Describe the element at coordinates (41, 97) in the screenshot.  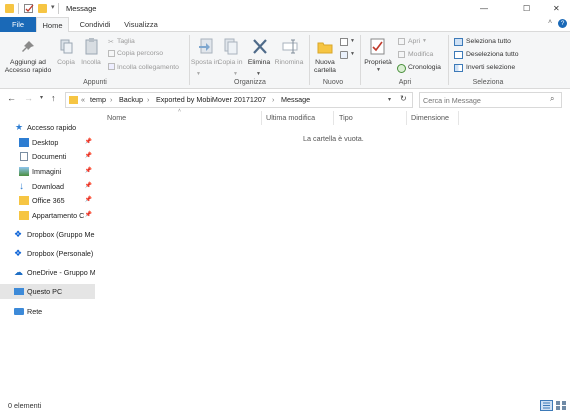
I see `recent-locations-icon: ▾` at that location.